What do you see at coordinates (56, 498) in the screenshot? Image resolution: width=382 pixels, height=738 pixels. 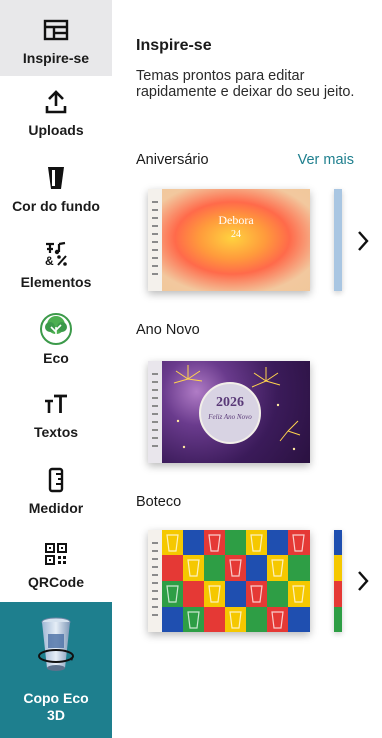 I see `sidebar-item-medidor: Medidor` at bounding box center [56, 498].